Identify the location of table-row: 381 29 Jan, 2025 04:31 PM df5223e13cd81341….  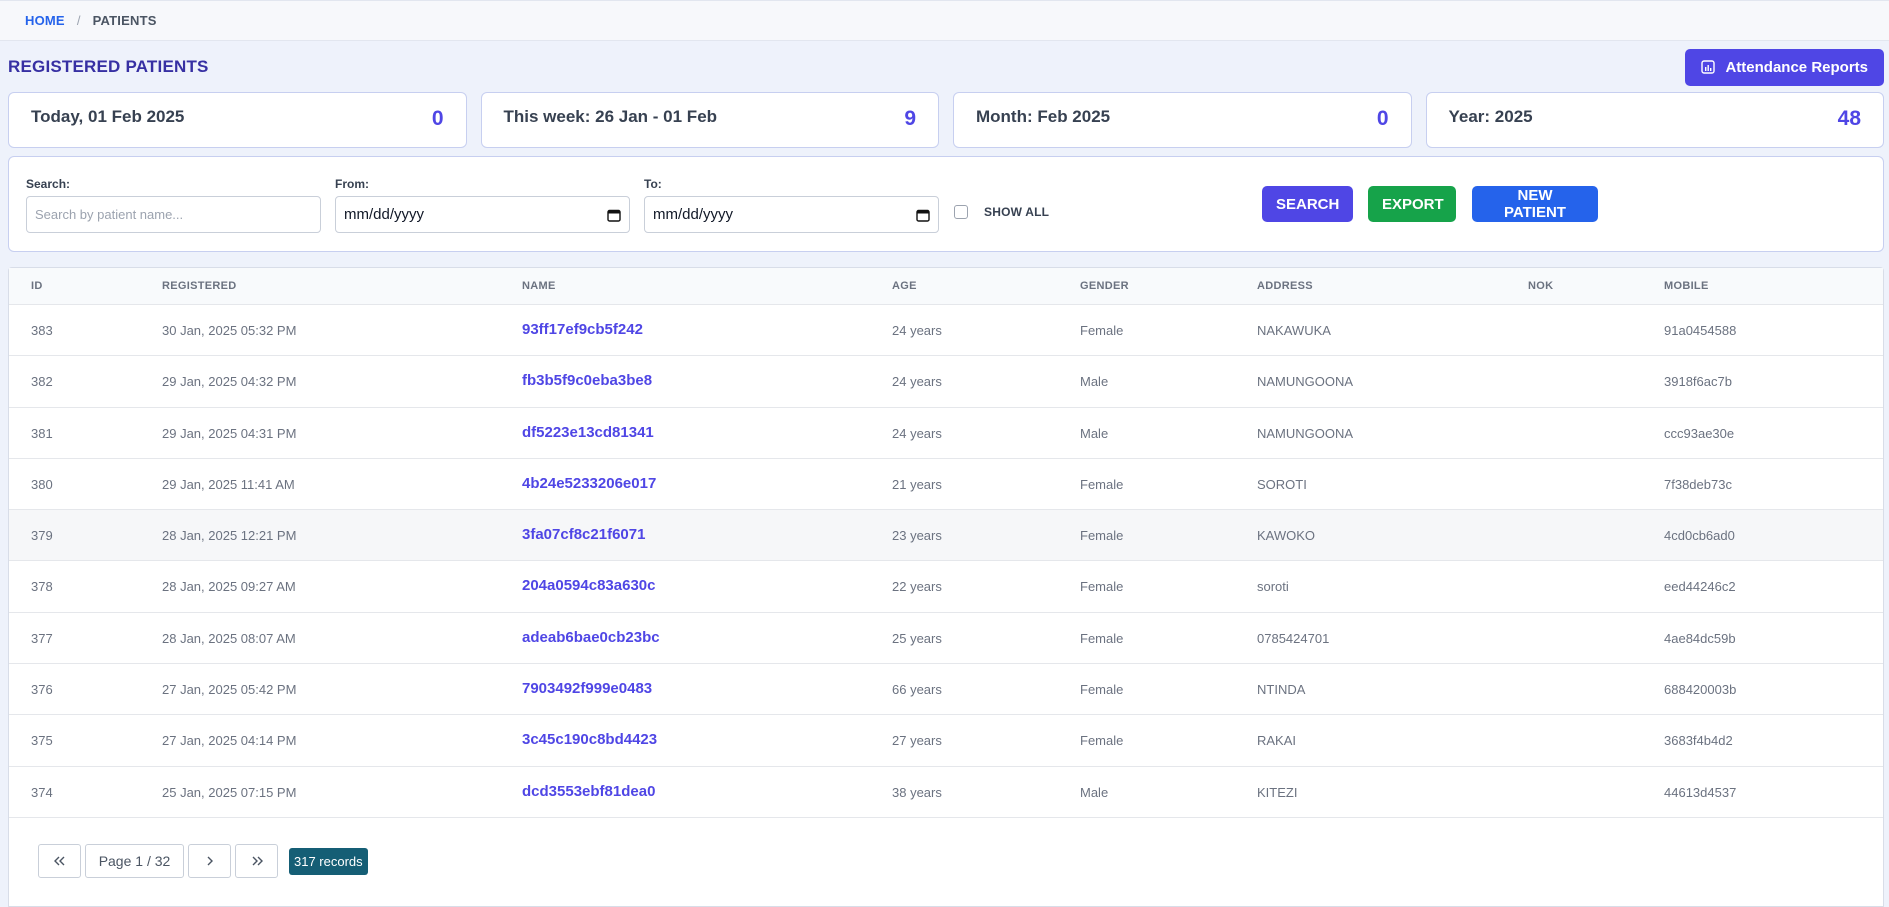
(946, 433).